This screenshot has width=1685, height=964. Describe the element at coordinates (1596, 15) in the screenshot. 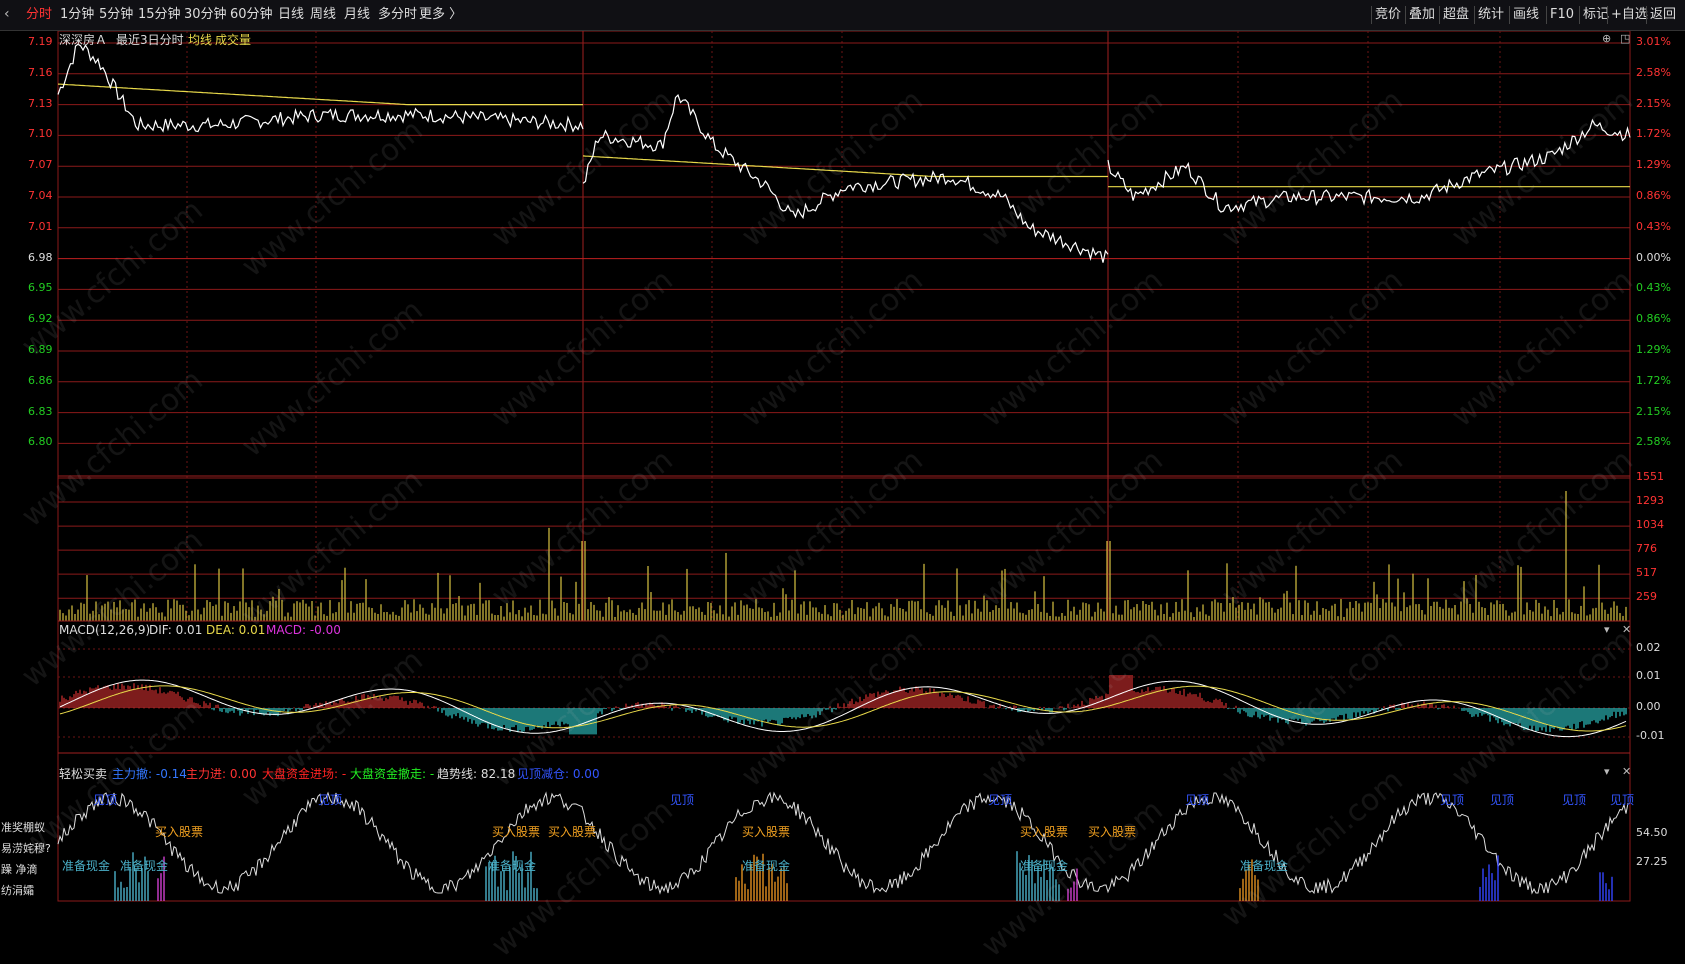

I see `tool-6: 标记` at that location.